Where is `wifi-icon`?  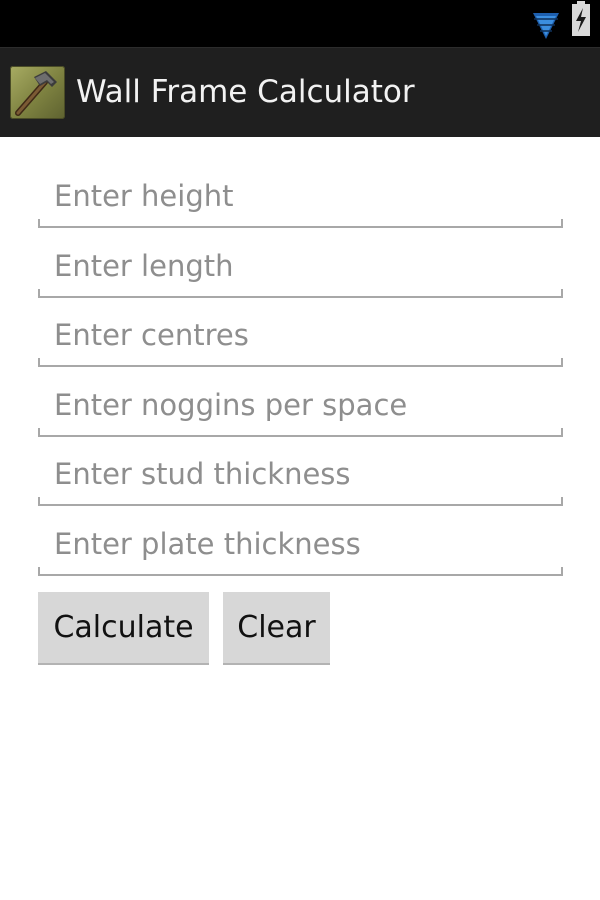
wifi-icon is located at coordinates (546, 25).